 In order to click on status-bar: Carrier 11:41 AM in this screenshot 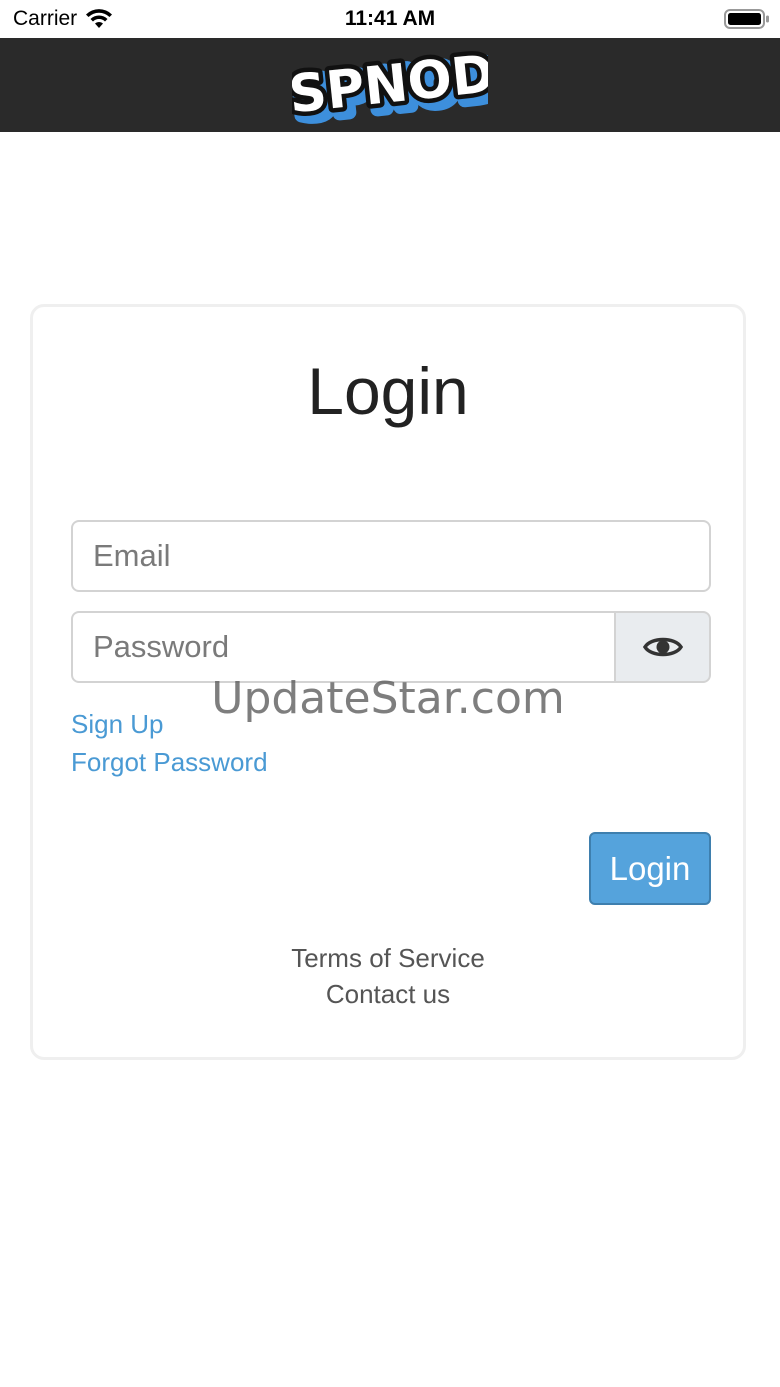, I will do `click(390, 19)`.